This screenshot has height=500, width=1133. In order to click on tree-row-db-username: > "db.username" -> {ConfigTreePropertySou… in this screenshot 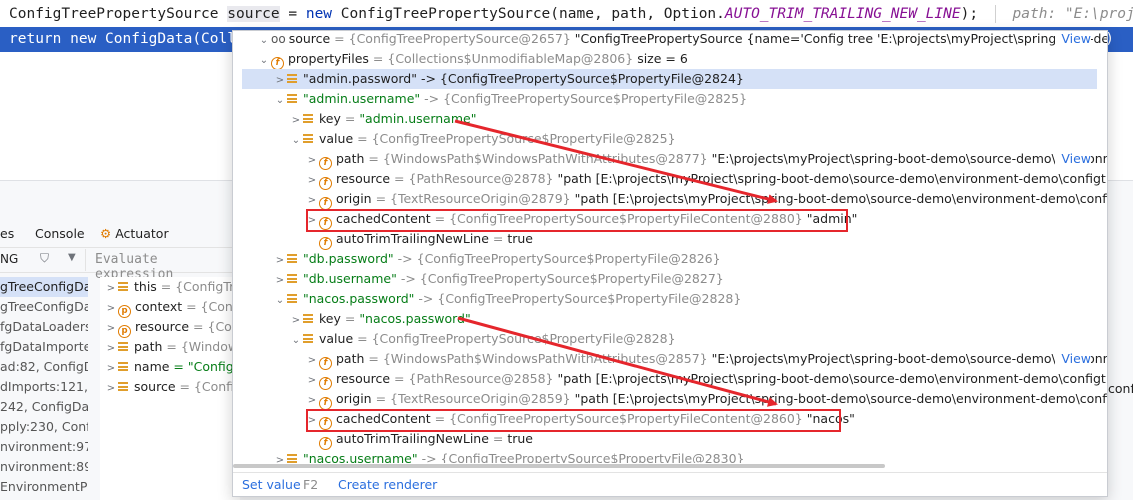, I will do `click(666, 279)`.